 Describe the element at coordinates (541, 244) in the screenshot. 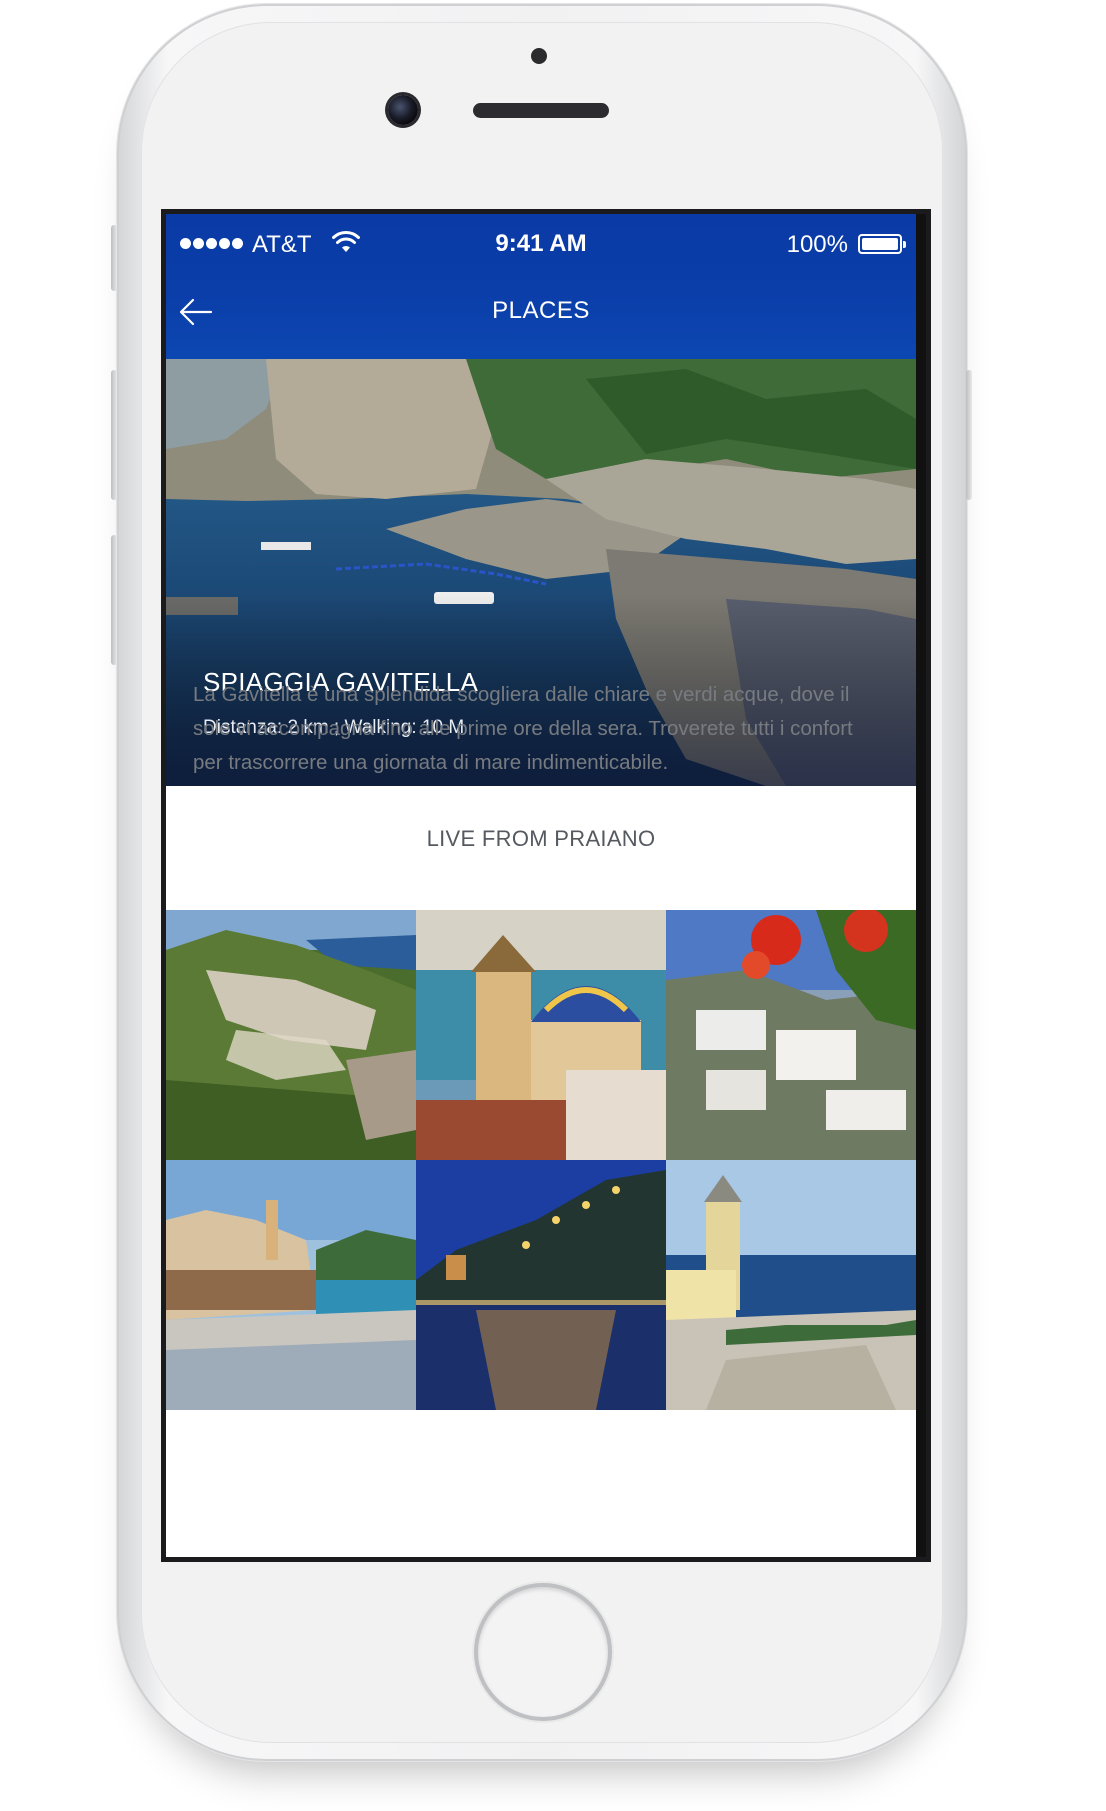

I see `status-bar: AT&T 9:41 AM 100%` at that location.